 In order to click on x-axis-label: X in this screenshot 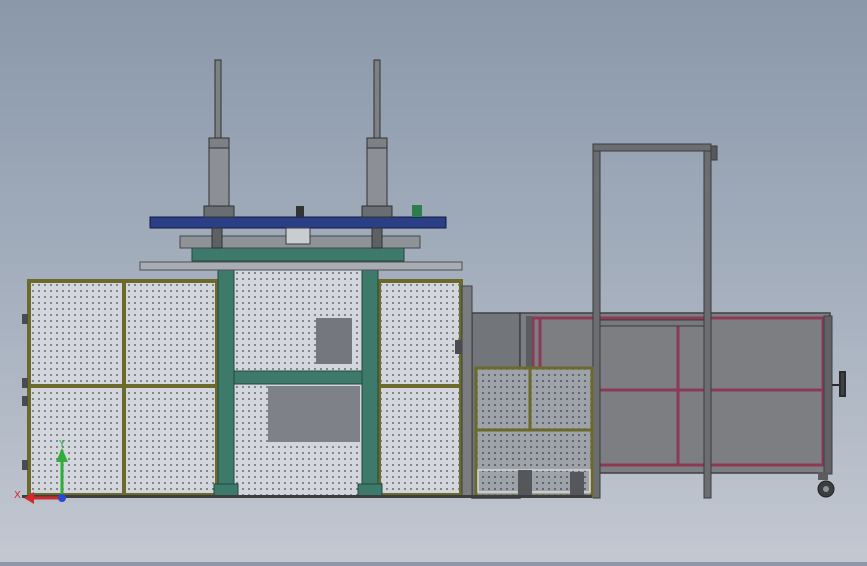, I will do `click(17, 495)`.